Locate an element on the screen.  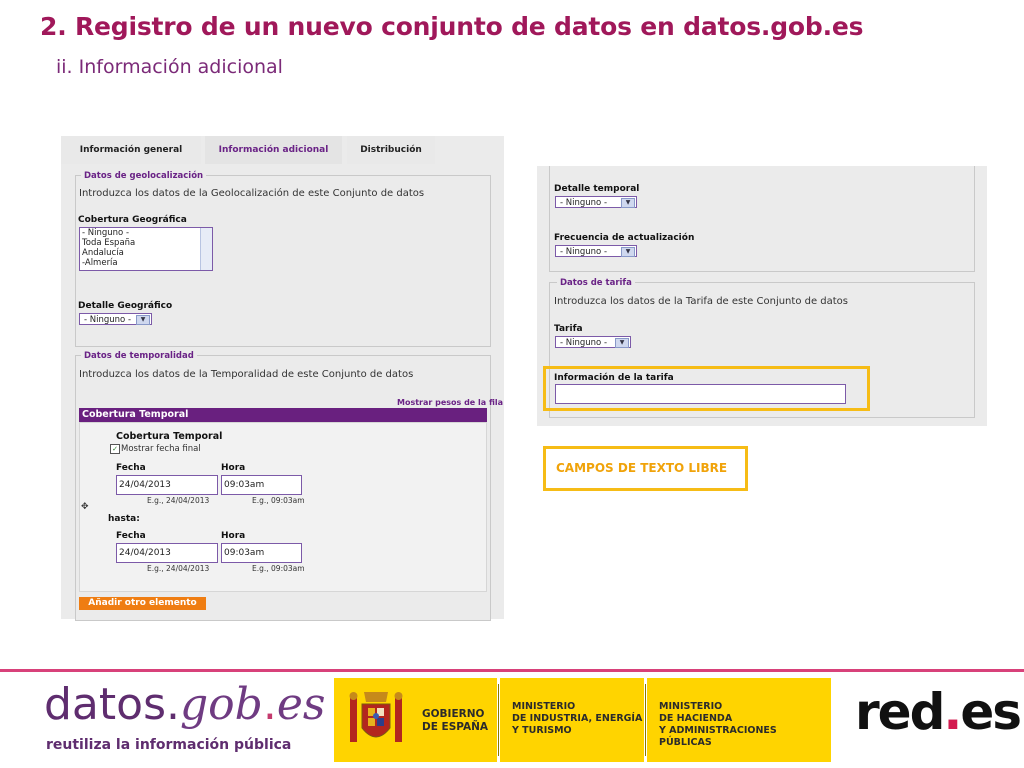
listbox-scrollbar is located at coordinates (206, 249).